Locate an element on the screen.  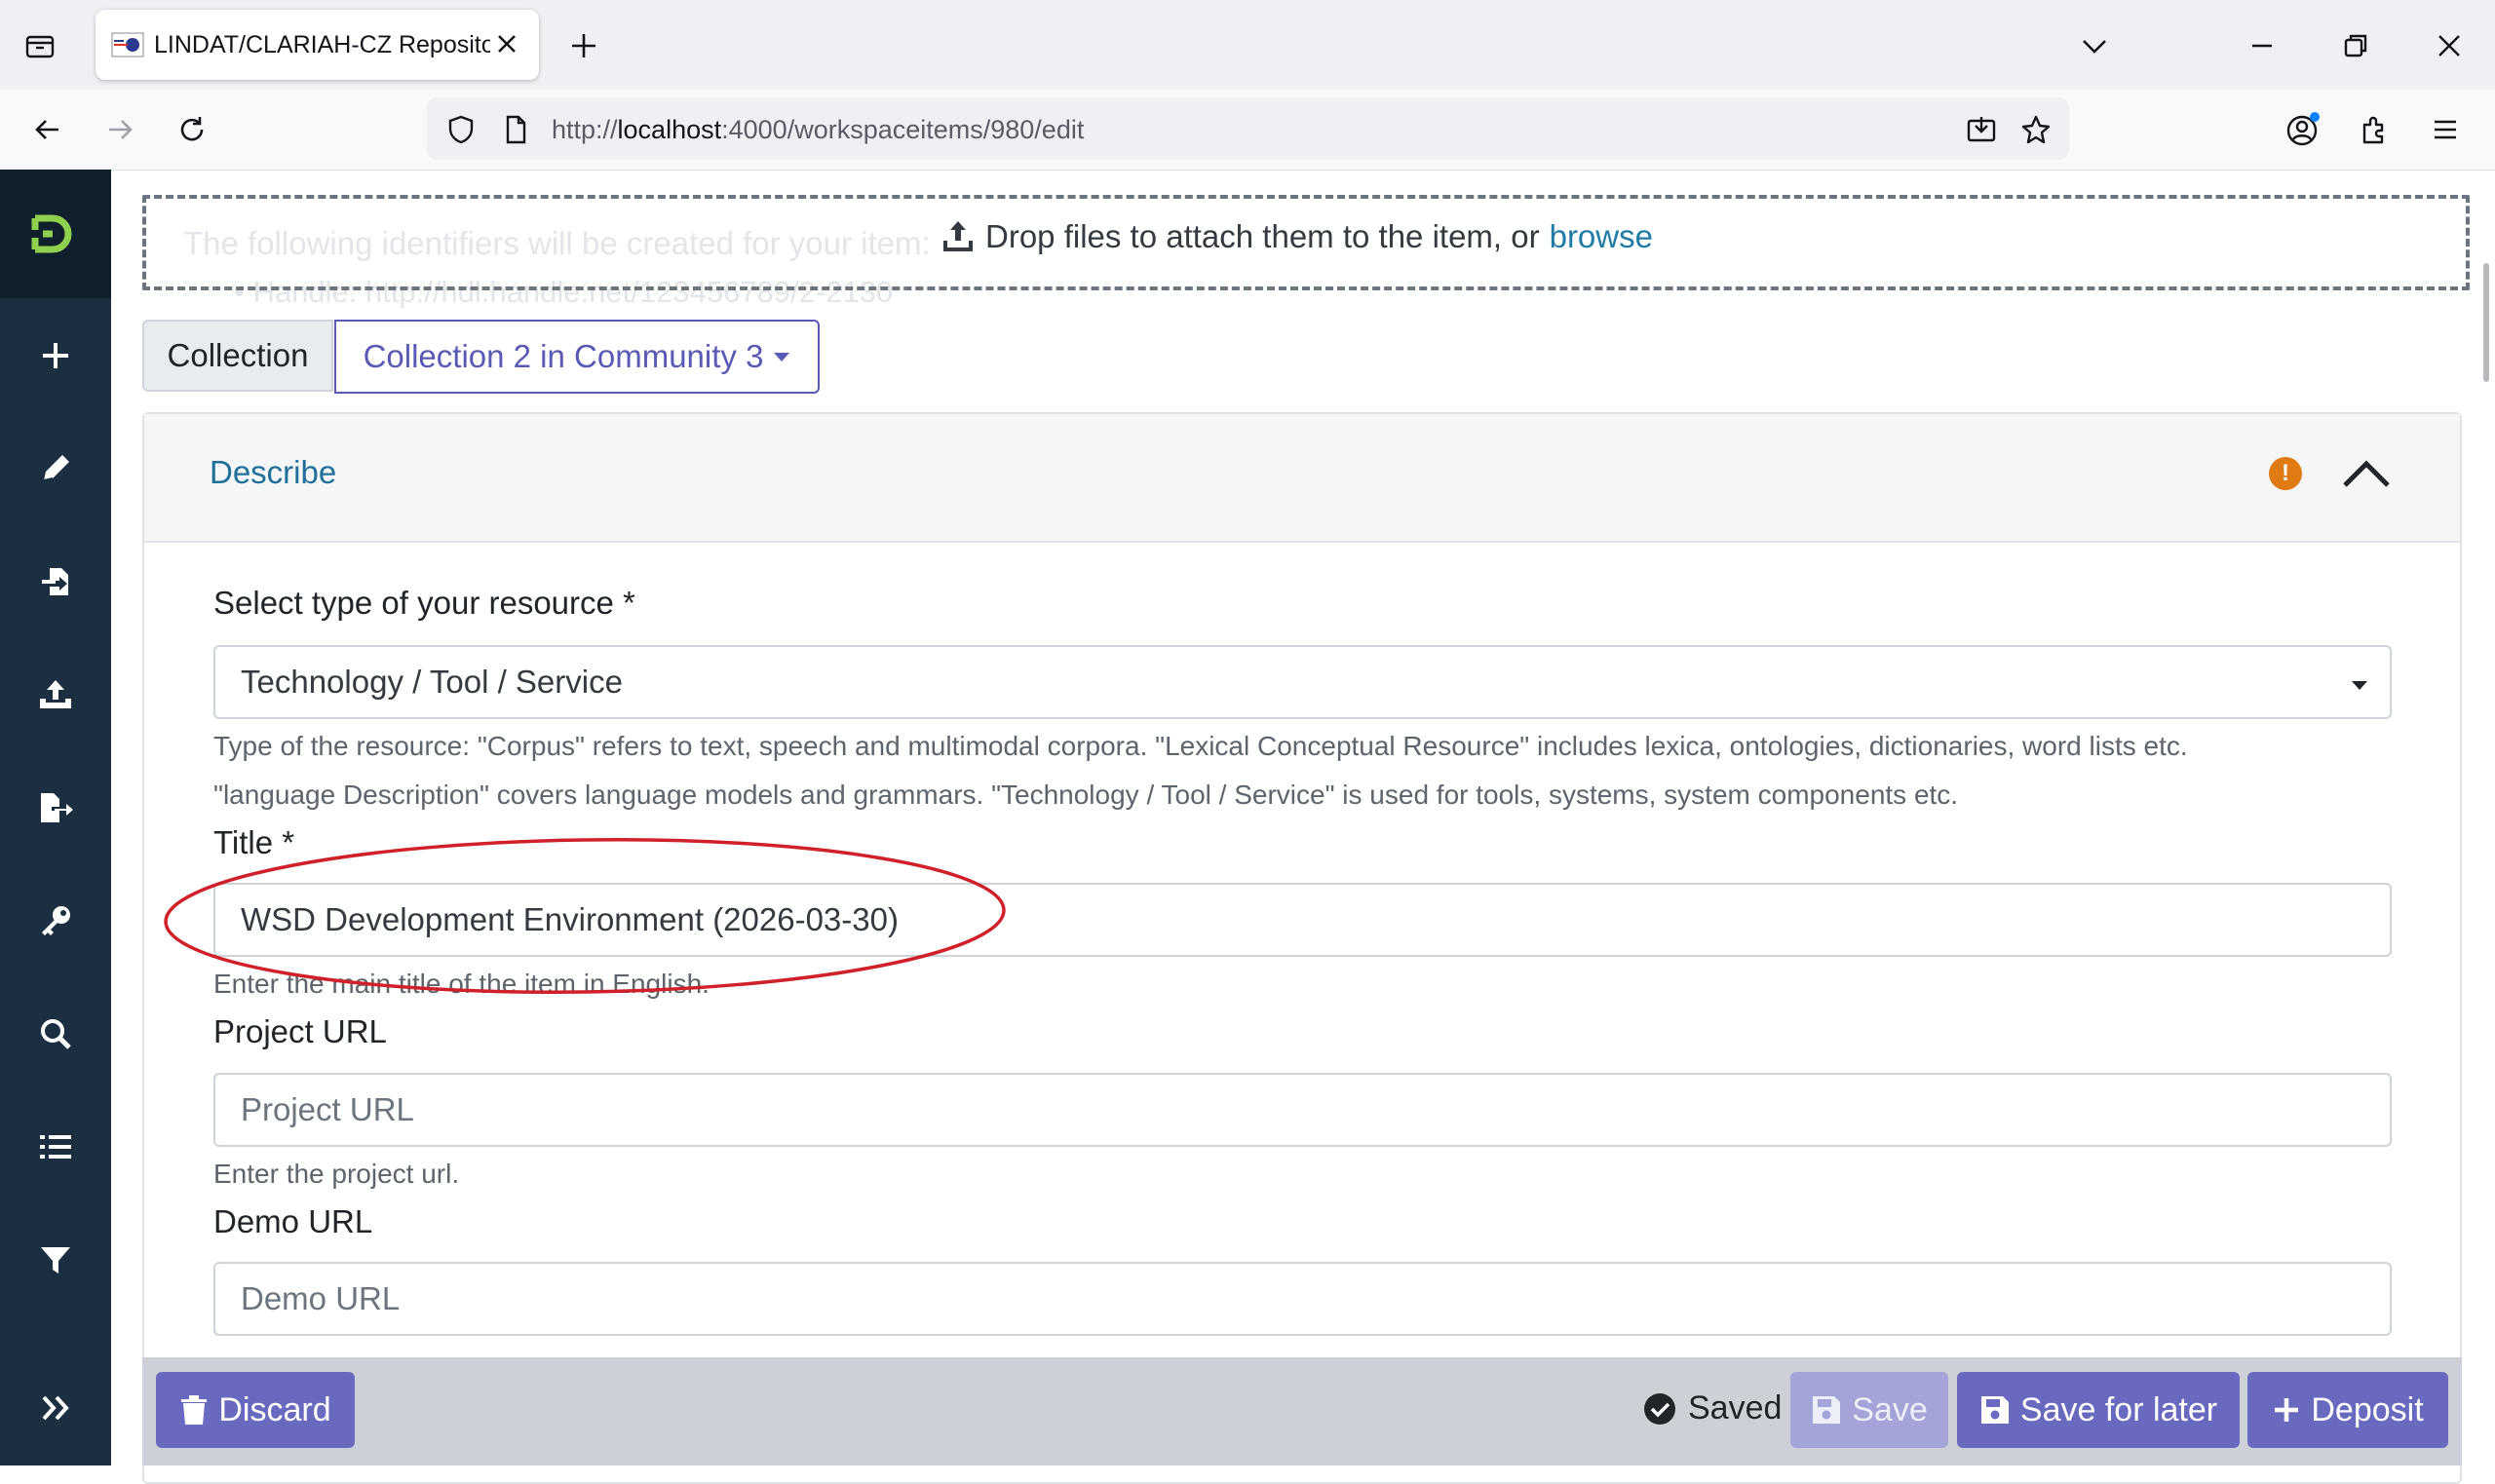
browser-tab: LINDAT/CLARIAH-CZ Repository is located at coordinates (317, 45).